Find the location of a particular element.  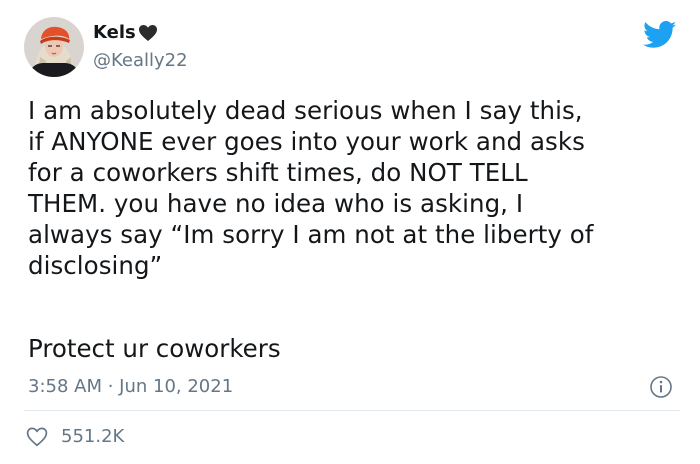

avatar is located at coordinates (54, 47).